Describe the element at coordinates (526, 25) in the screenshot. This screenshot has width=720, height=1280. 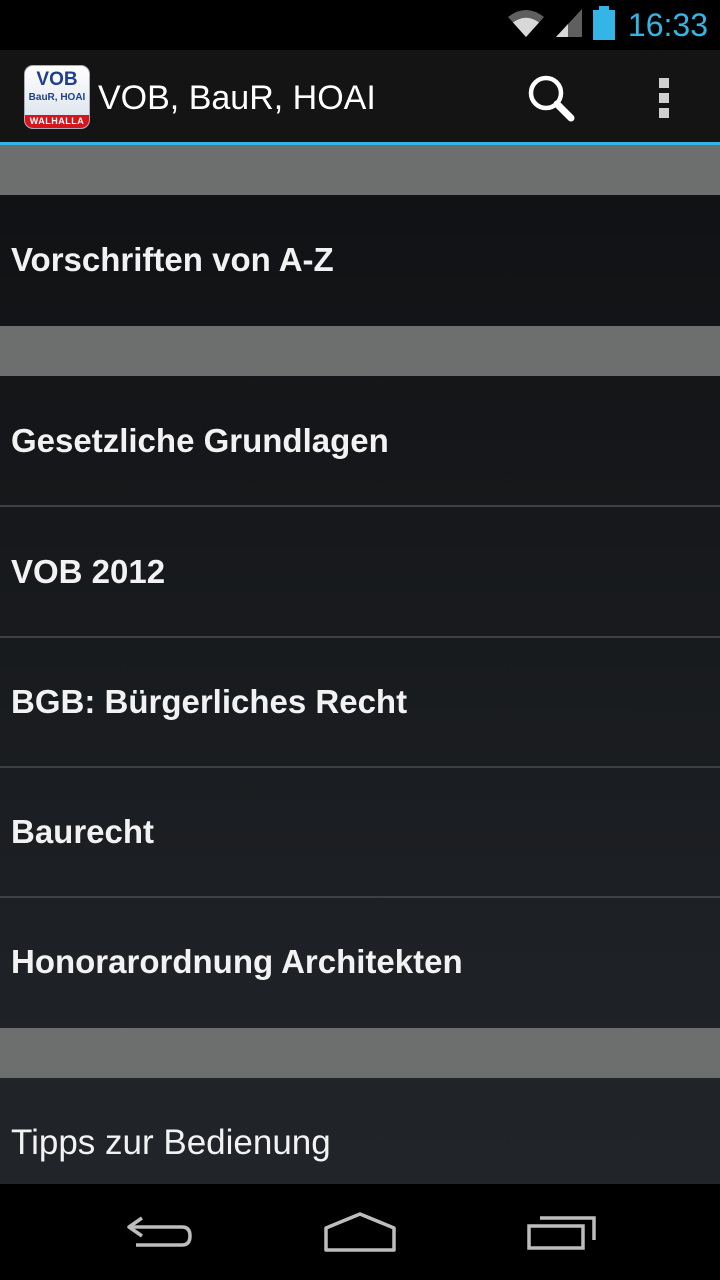
I see `wifi-icon` at that location.